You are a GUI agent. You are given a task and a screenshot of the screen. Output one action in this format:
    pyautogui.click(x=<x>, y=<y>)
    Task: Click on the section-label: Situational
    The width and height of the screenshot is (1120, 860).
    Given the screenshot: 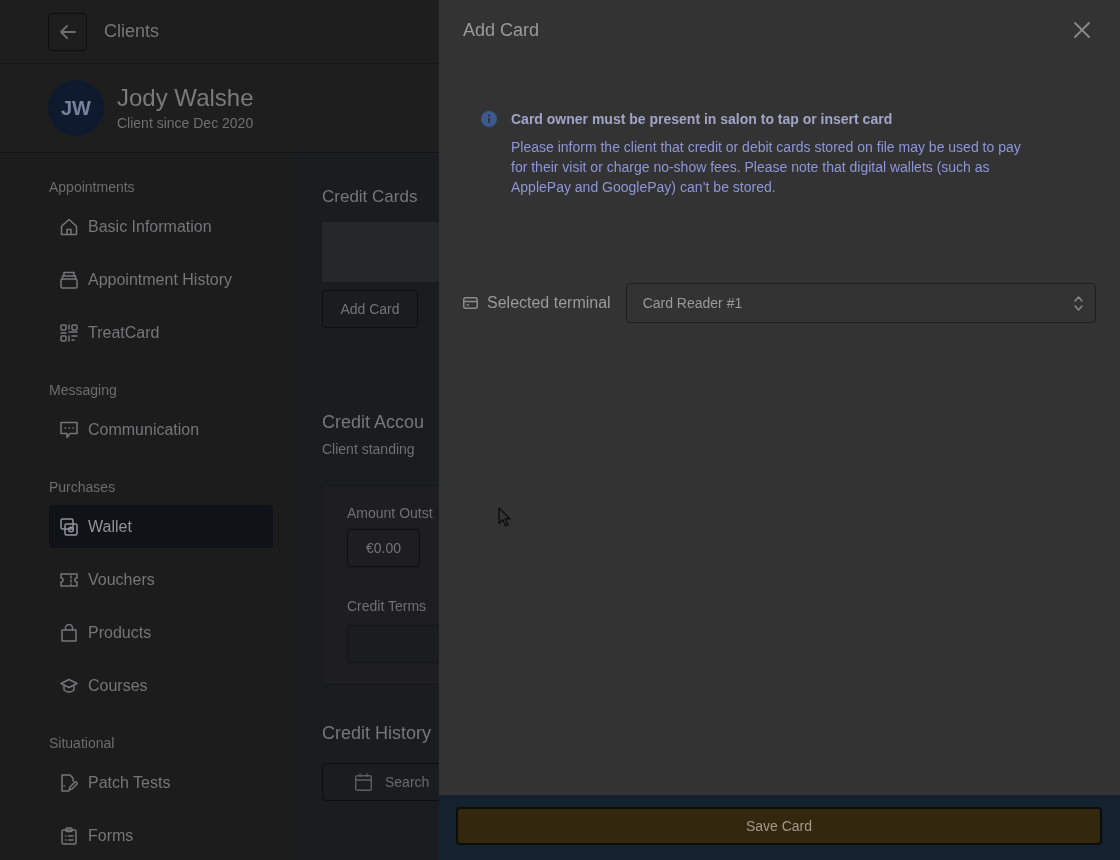 What is the action you would take?
    pyautogui.click(x=82, y=743)
    